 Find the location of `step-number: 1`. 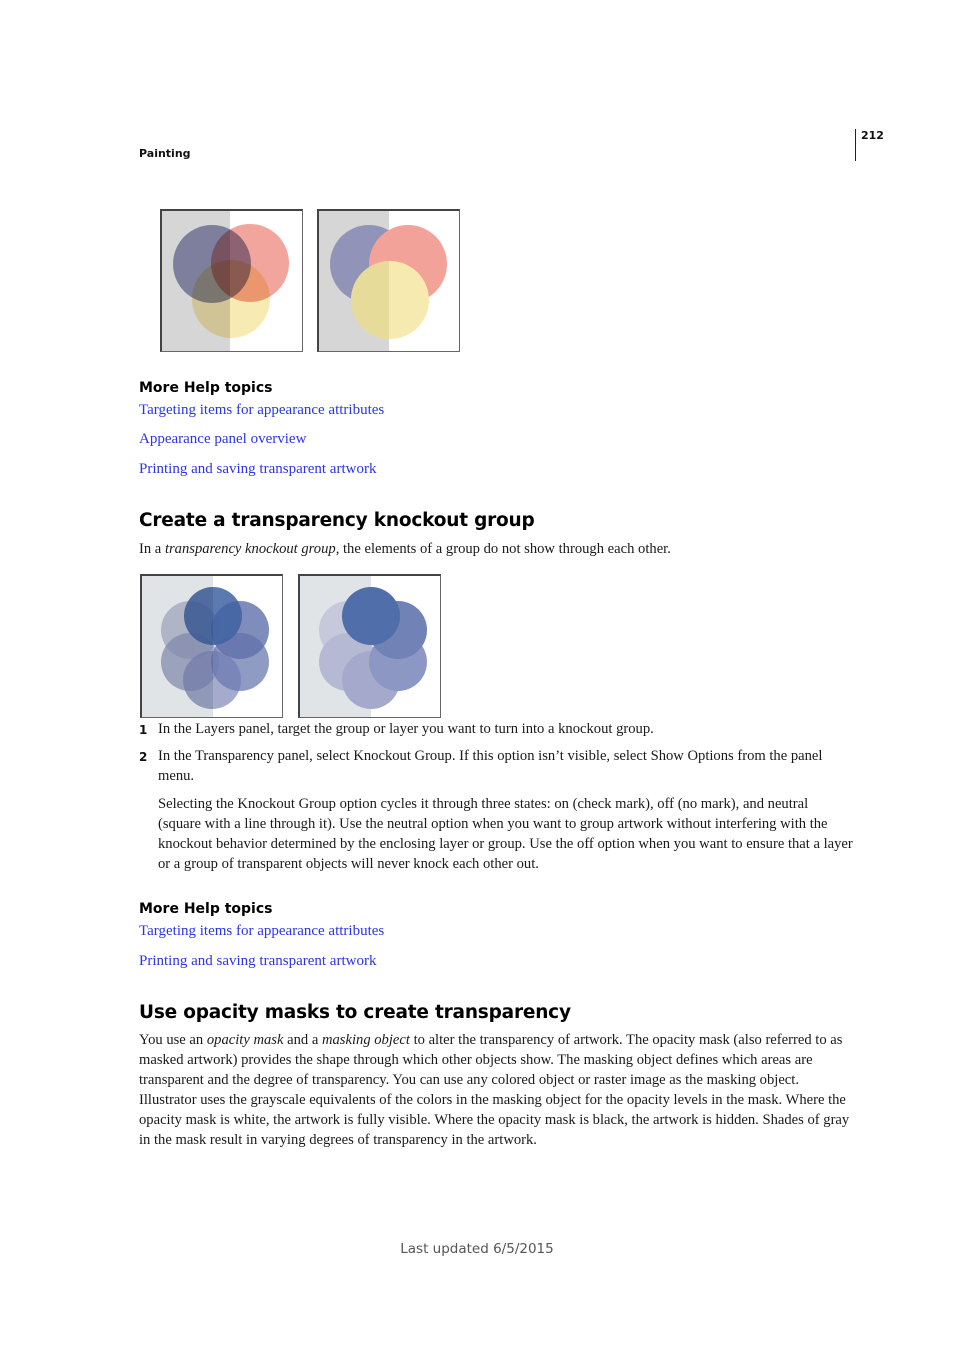

step-number: 1 is located at coordinates (143, 730).